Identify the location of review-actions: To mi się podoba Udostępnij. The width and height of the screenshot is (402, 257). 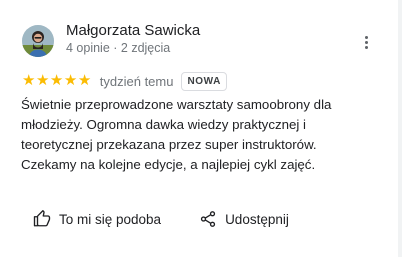
(161, 219).